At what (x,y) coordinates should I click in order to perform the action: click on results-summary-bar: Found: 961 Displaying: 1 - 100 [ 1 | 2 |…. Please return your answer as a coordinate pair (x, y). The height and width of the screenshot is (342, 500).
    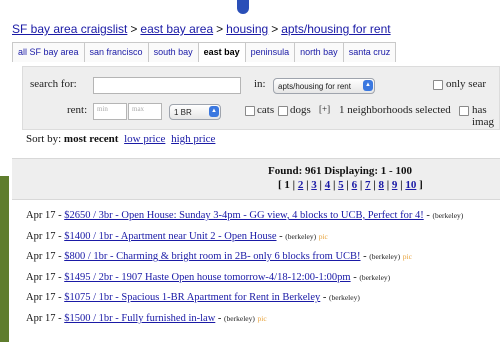
    Looking at the image, I should click on (256, 179).